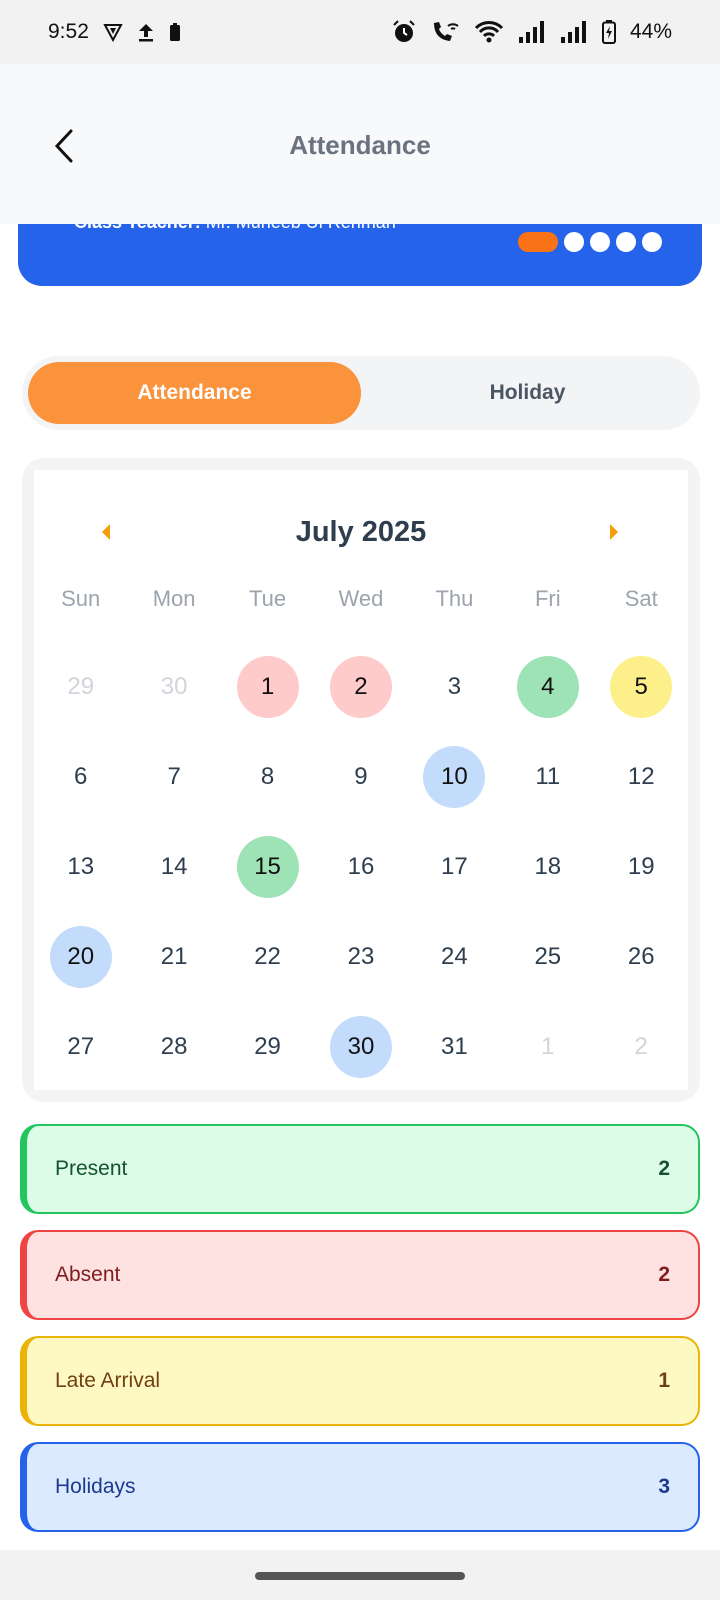 The width and height of the screenshot is (720, 1600). I want to click on calendar-header: July 2025, so click(361, 532).